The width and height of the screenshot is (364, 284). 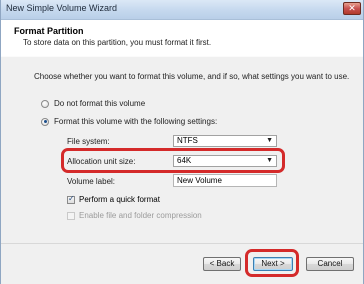 What do you see at coordinates (88, 141) in the screenshot?
I see `file-system-label: File system:` at bounding box center [88, 141].